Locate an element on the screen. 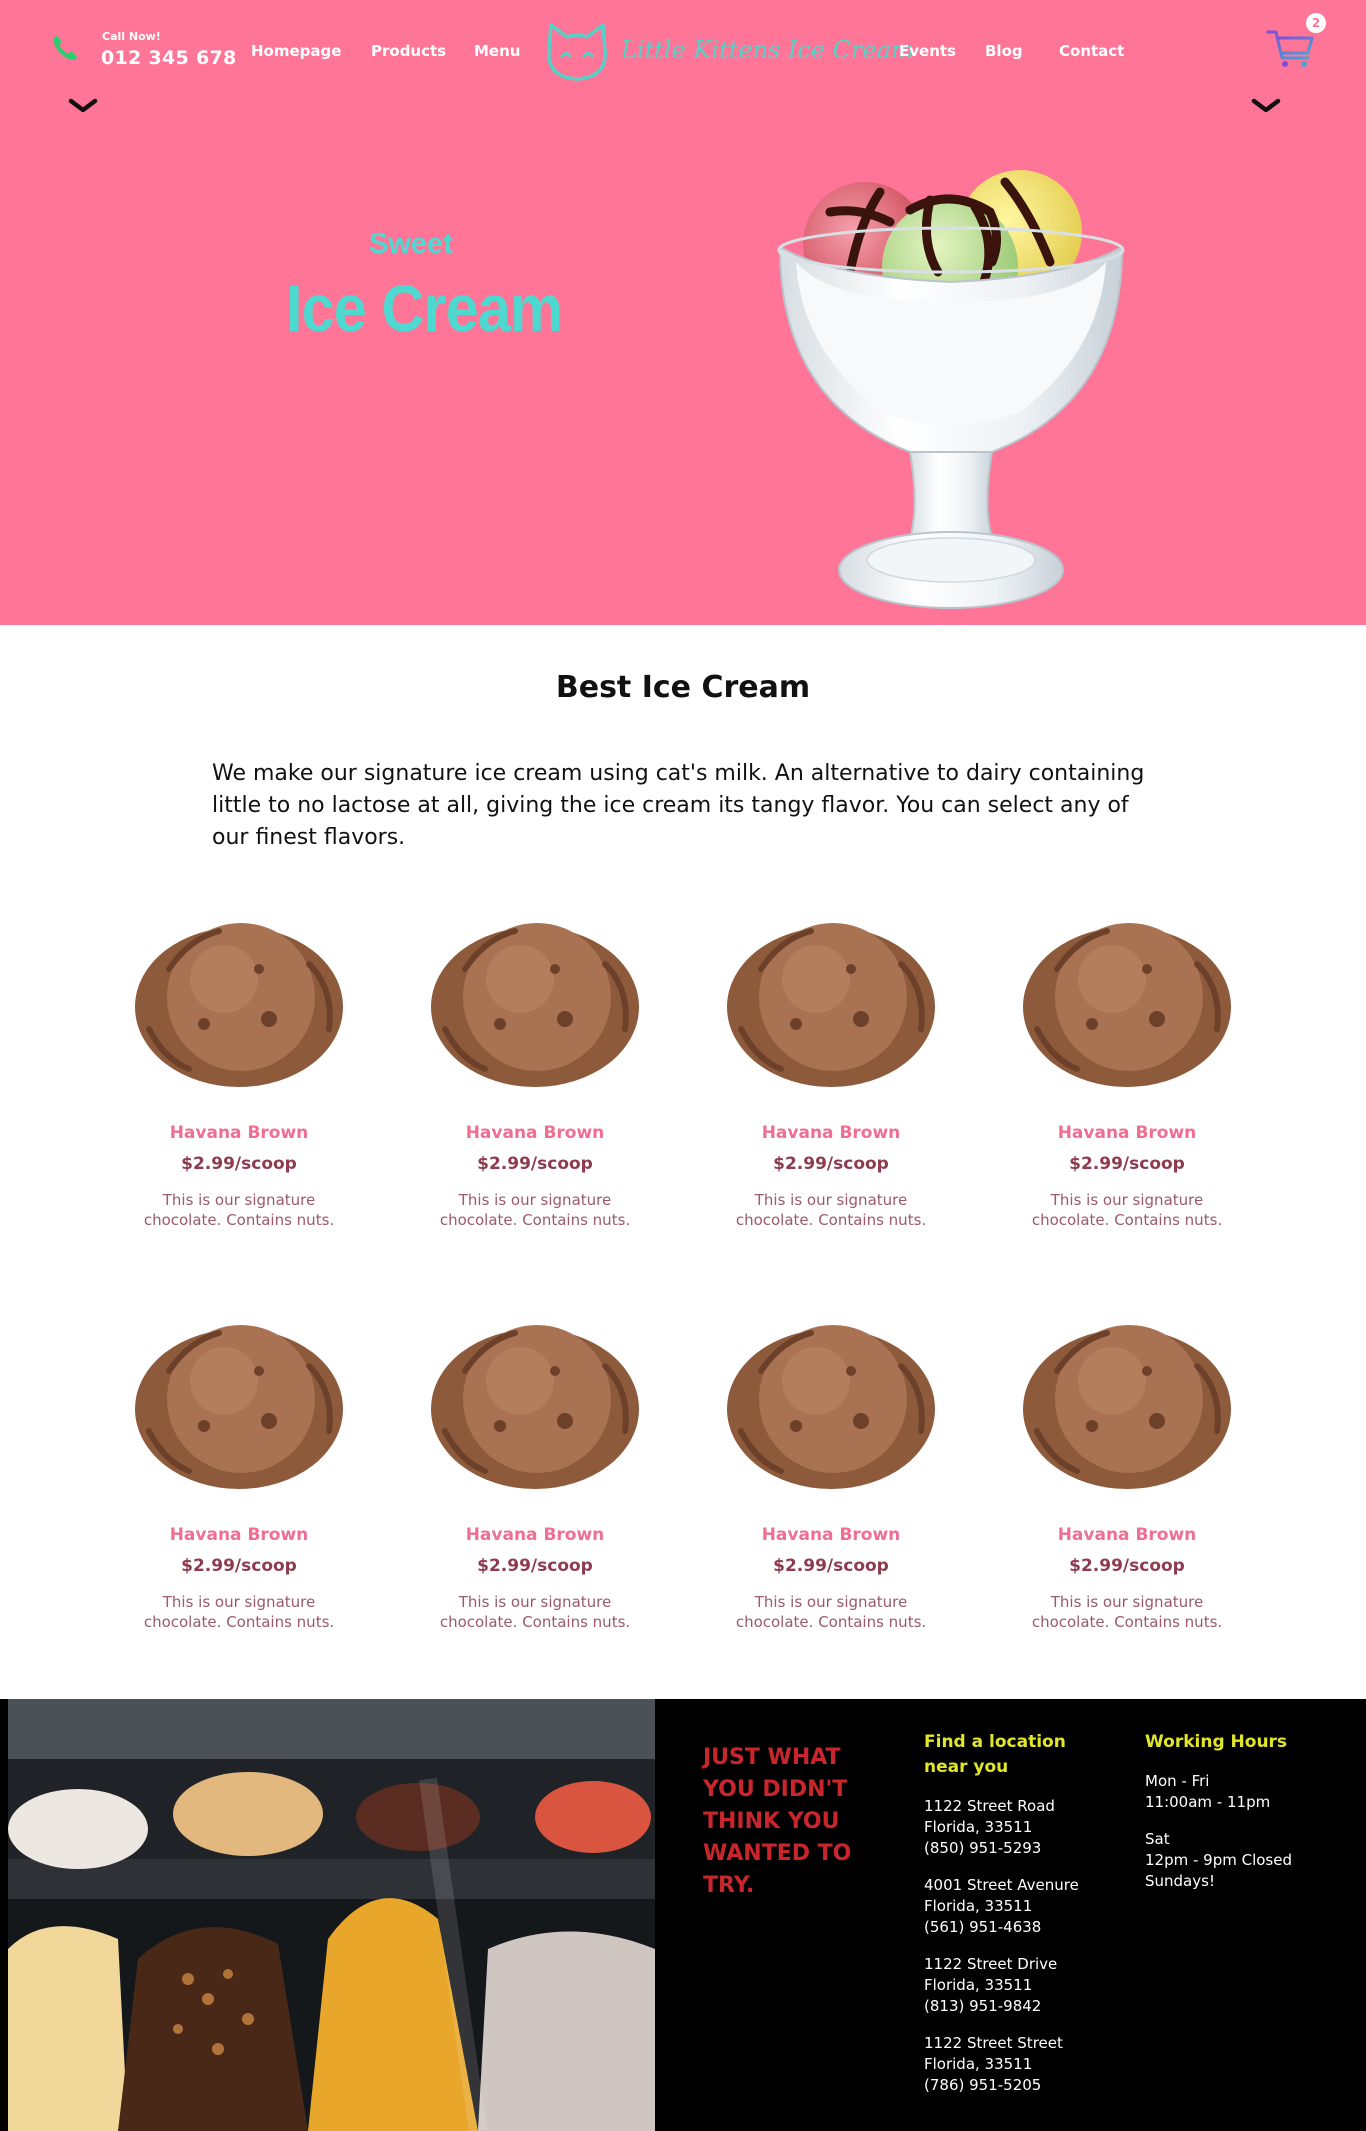 This screenshot has width=1366, height=2131. hero-title: Ice Cream is located at coordinates (424, 308).